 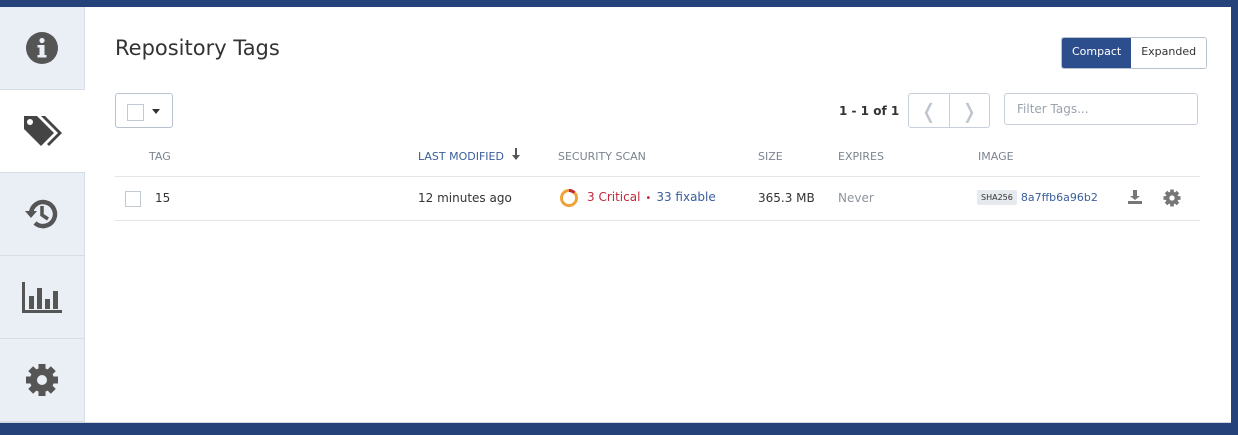 I want to click on view-toggle: Compact Expanded, so click(x=1134, y=53).